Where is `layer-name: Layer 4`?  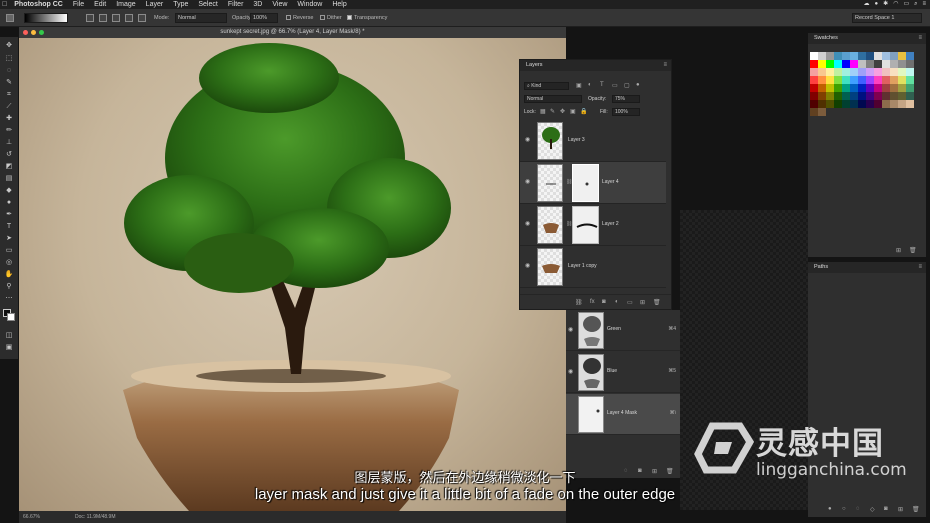 layer-name: Layer 4 is located at coordinates (610, 182).